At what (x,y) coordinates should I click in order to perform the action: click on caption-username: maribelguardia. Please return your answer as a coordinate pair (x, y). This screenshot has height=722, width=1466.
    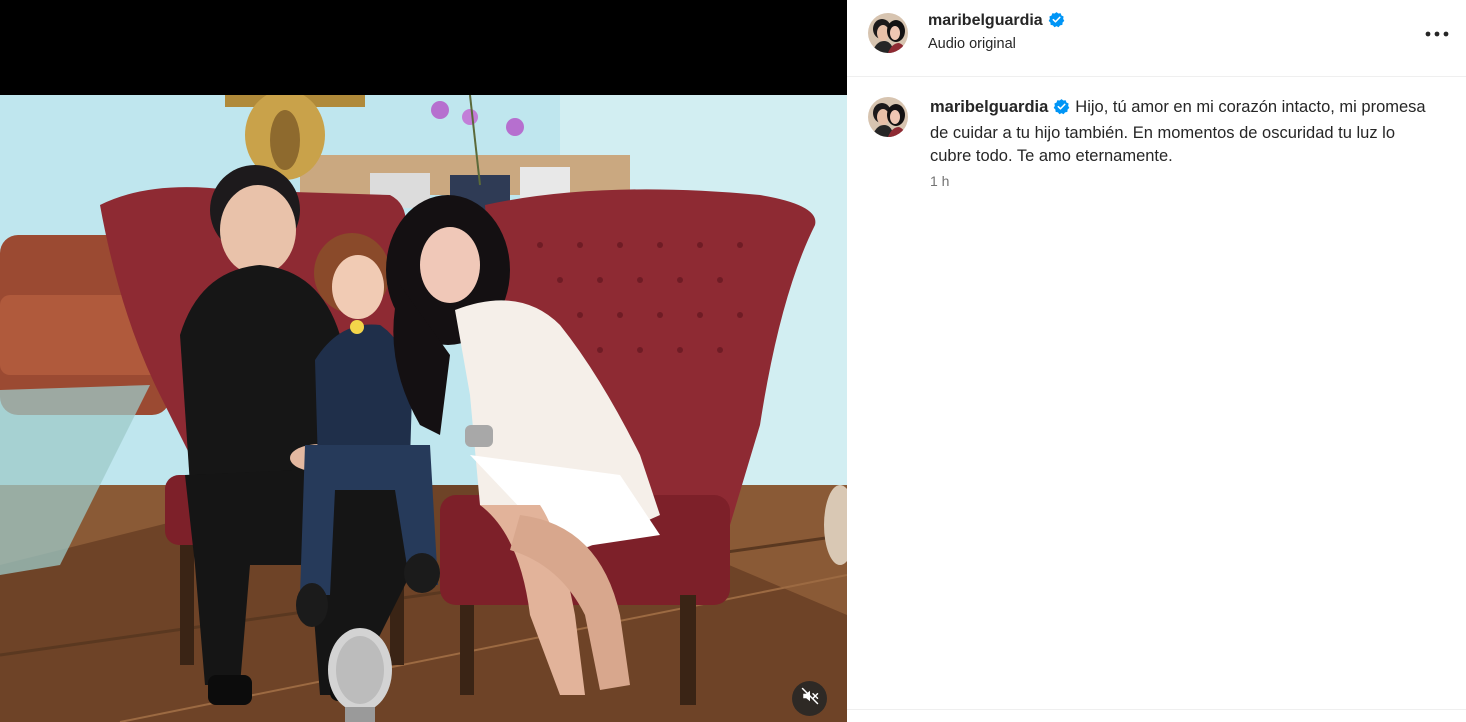
    Looking at the image, I should click on (989, 107).